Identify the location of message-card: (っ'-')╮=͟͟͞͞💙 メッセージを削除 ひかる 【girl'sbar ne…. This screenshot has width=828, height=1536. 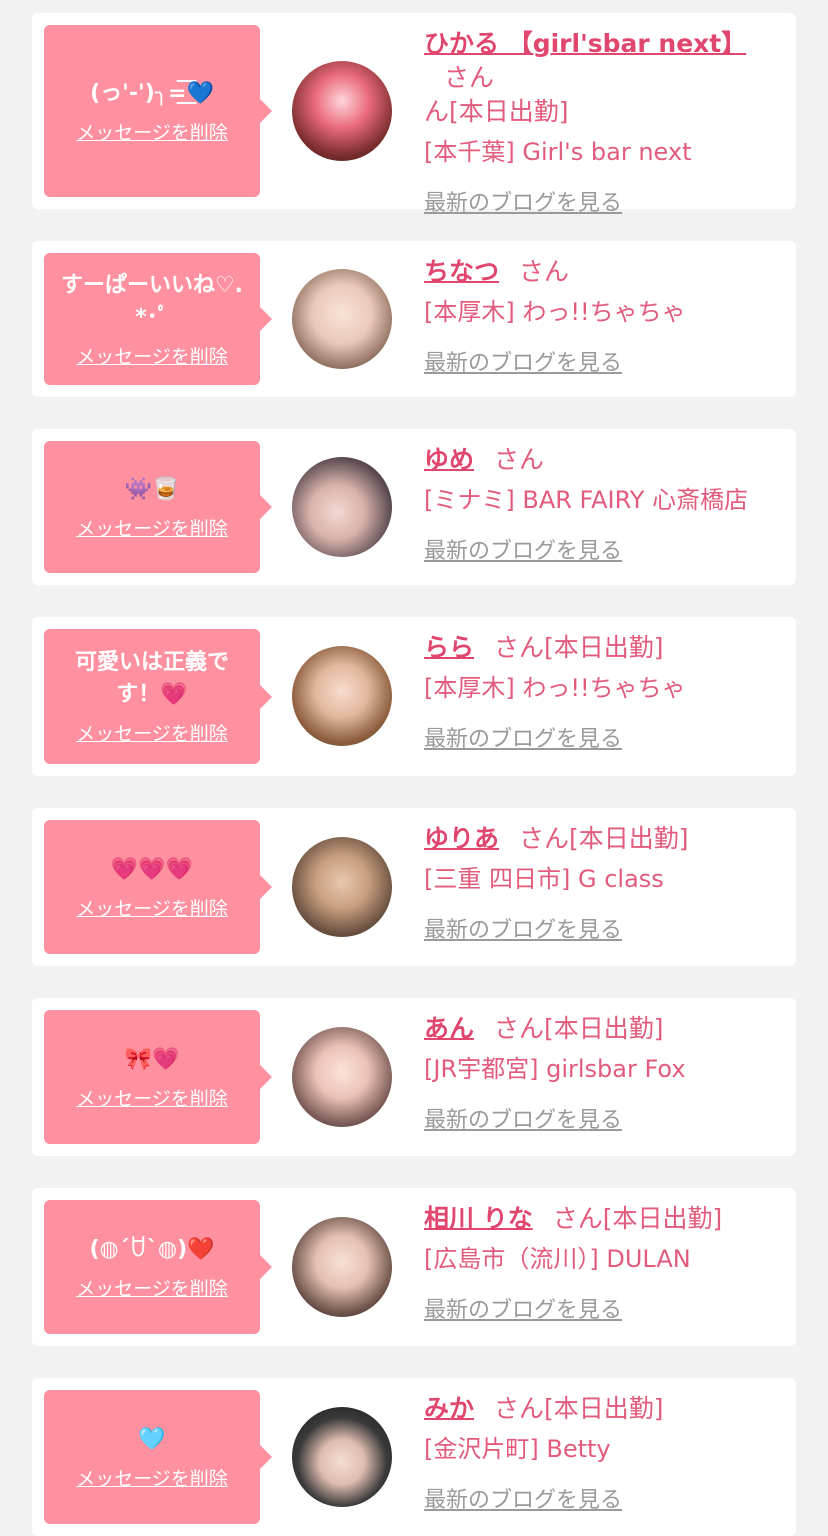
(414, 114).